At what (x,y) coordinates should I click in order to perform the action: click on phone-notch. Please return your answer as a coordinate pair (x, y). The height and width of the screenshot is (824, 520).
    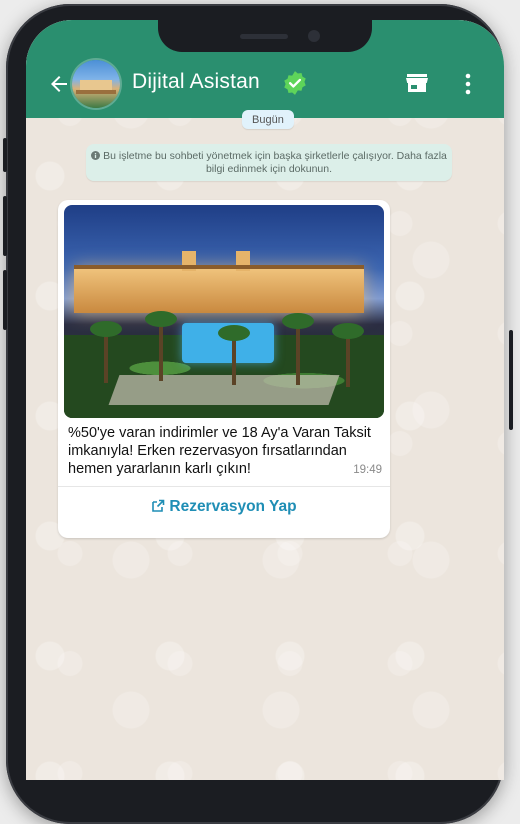
    Looking at the image, I should click on (265, 36).